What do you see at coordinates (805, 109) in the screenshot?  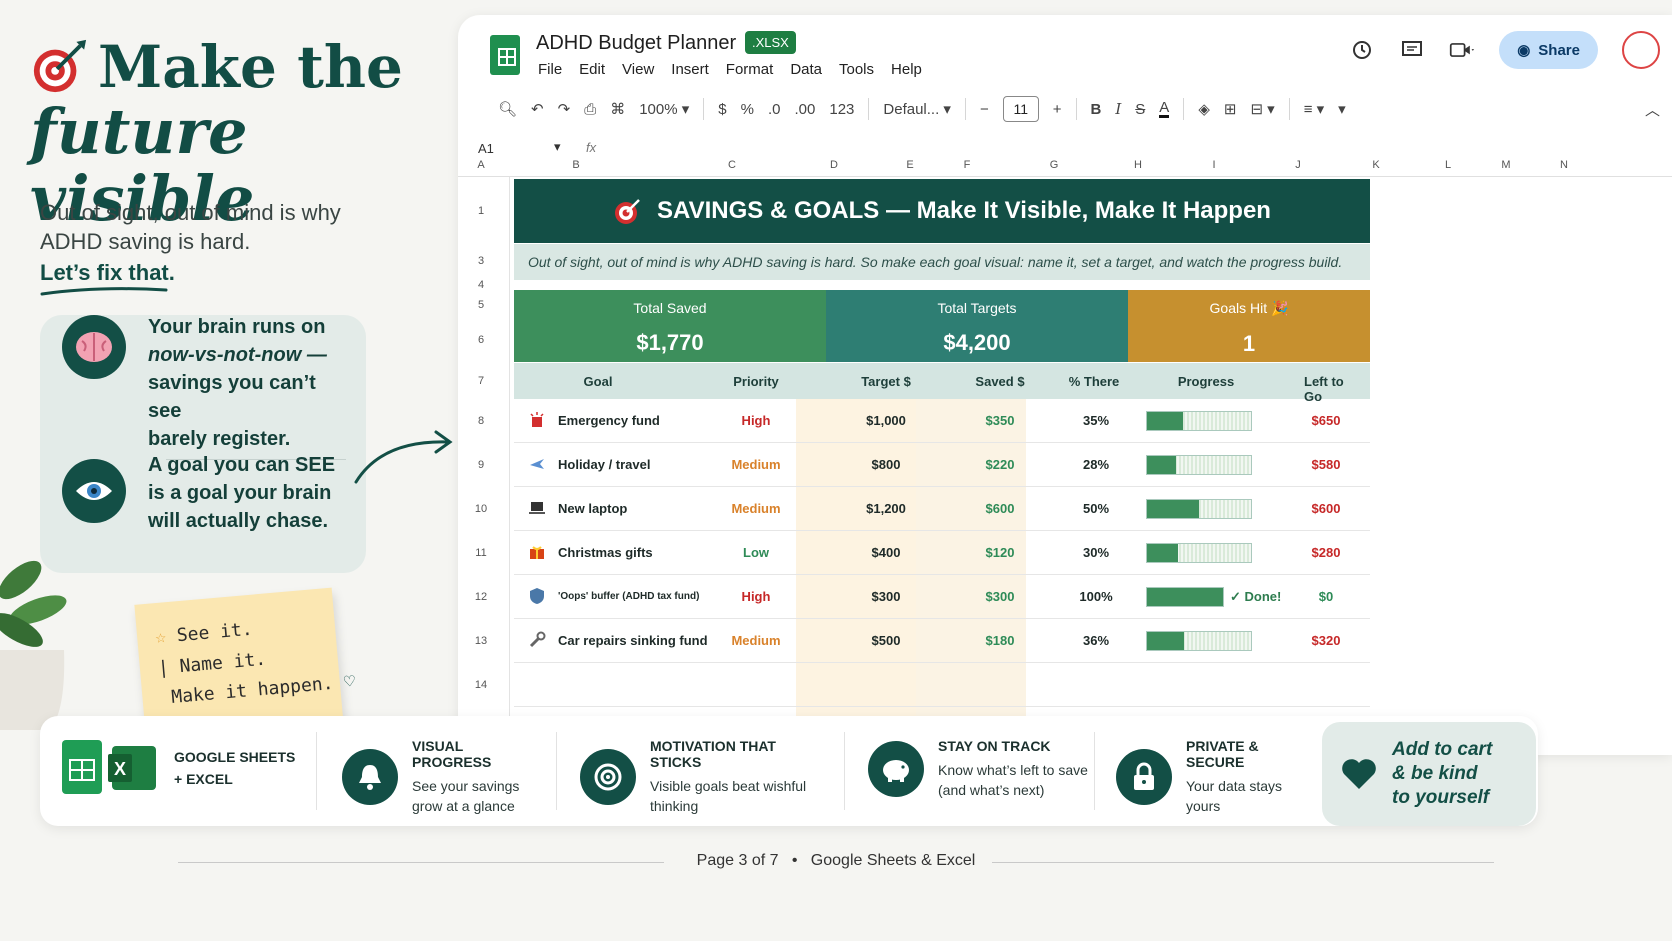 I see `increase-decimal-button: .00` at bounding box center [805, 109].